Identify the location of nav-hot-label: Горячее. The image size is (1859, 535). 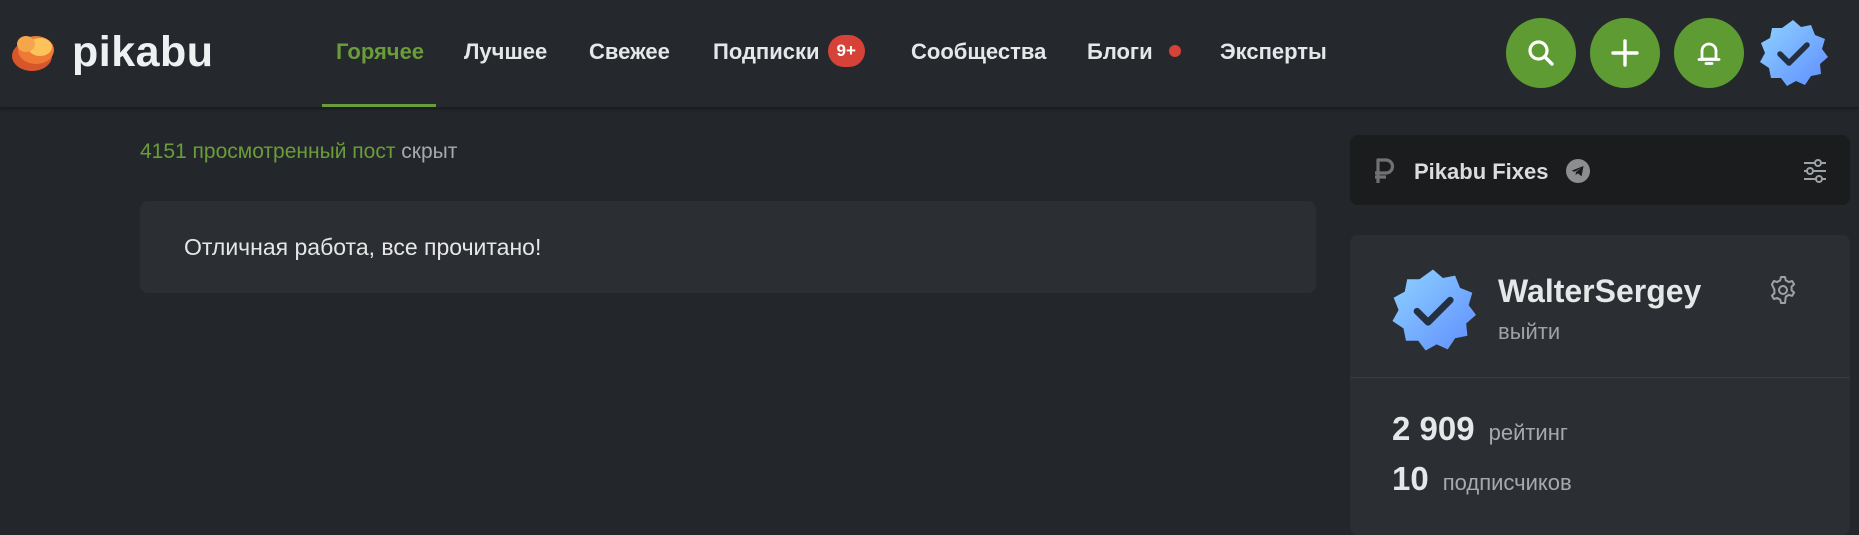
(380, 51).